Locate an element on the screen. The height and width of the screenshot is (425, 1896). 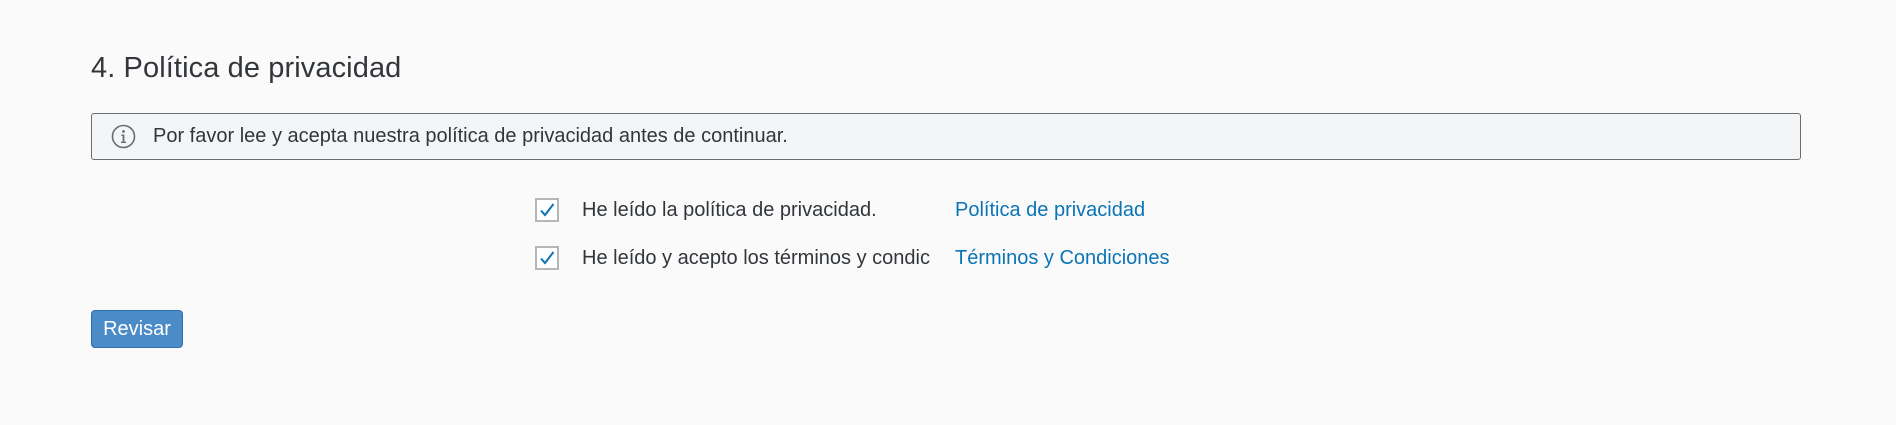
privacy-policy-checkbox is located at coordinates (547, 210).